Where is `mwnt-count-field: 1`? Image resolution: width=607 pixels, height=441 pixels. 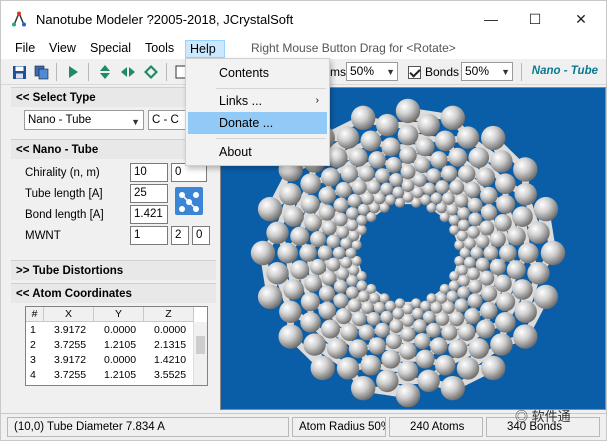
mwnt-count-field: 1 is located at coordinates (149, 235).